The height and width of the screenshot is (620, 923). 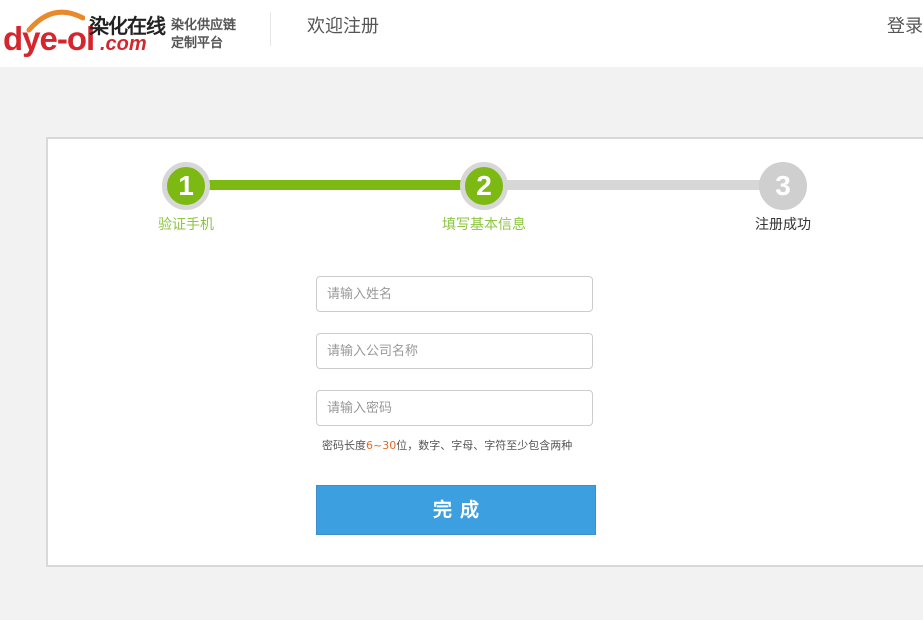 What do you see at coordinates (484, 225) in the screenshot?
I see `step-2-label: 填写基本信息` at bounding box center [484, 225].